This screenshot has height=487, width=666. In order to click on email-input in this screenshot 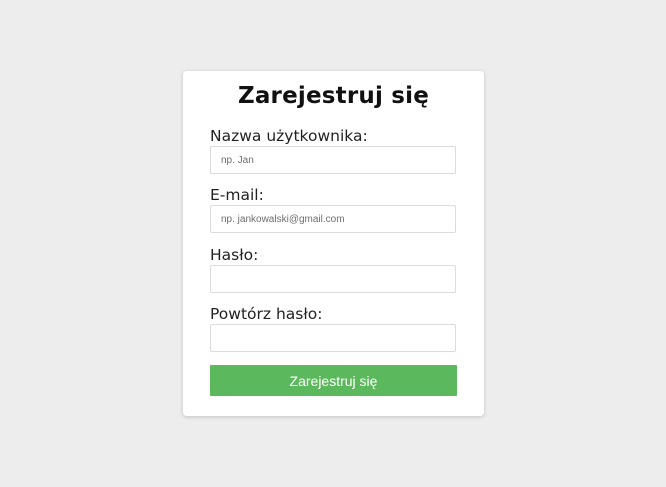, I will do `click(333, 219)`.